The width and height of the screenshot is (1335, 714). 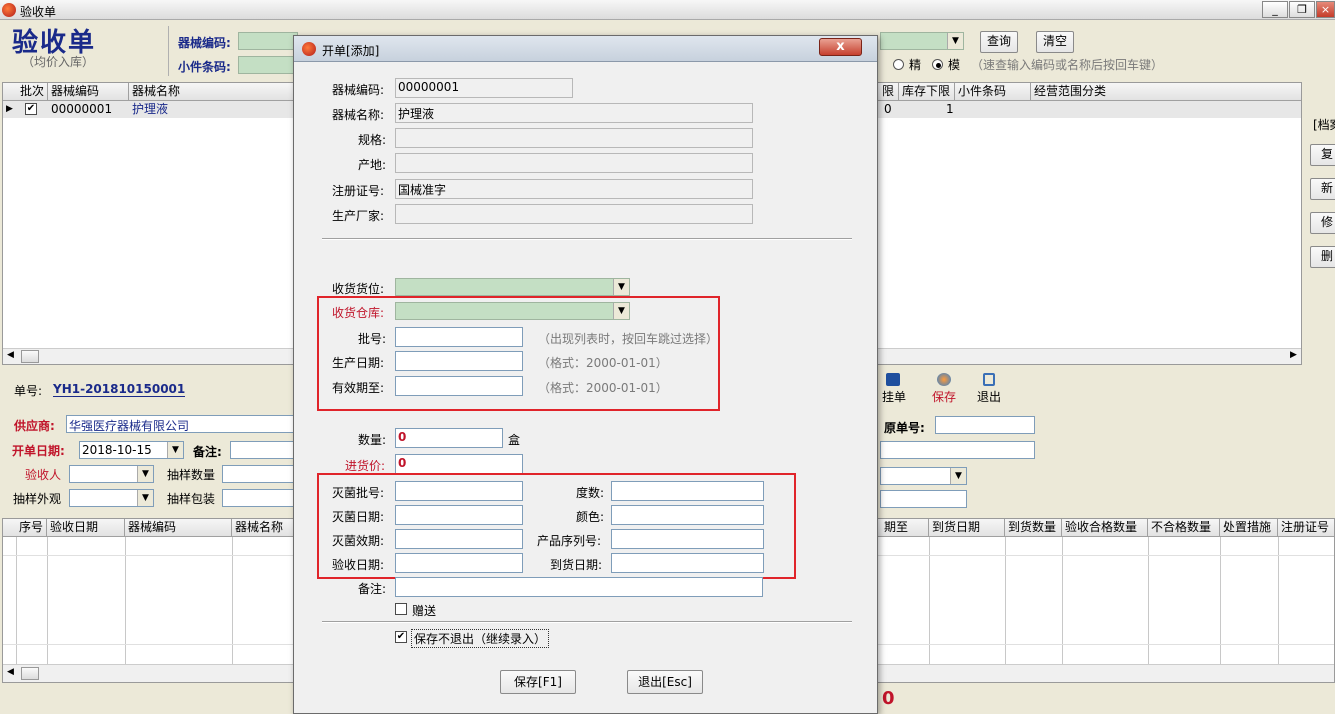 What do you see at coordinates (628, 339) in the screenshot?
I see `dlg-batch-hint: （出现列表时，按回车跳过选择）` at bounding box center [628, 339].